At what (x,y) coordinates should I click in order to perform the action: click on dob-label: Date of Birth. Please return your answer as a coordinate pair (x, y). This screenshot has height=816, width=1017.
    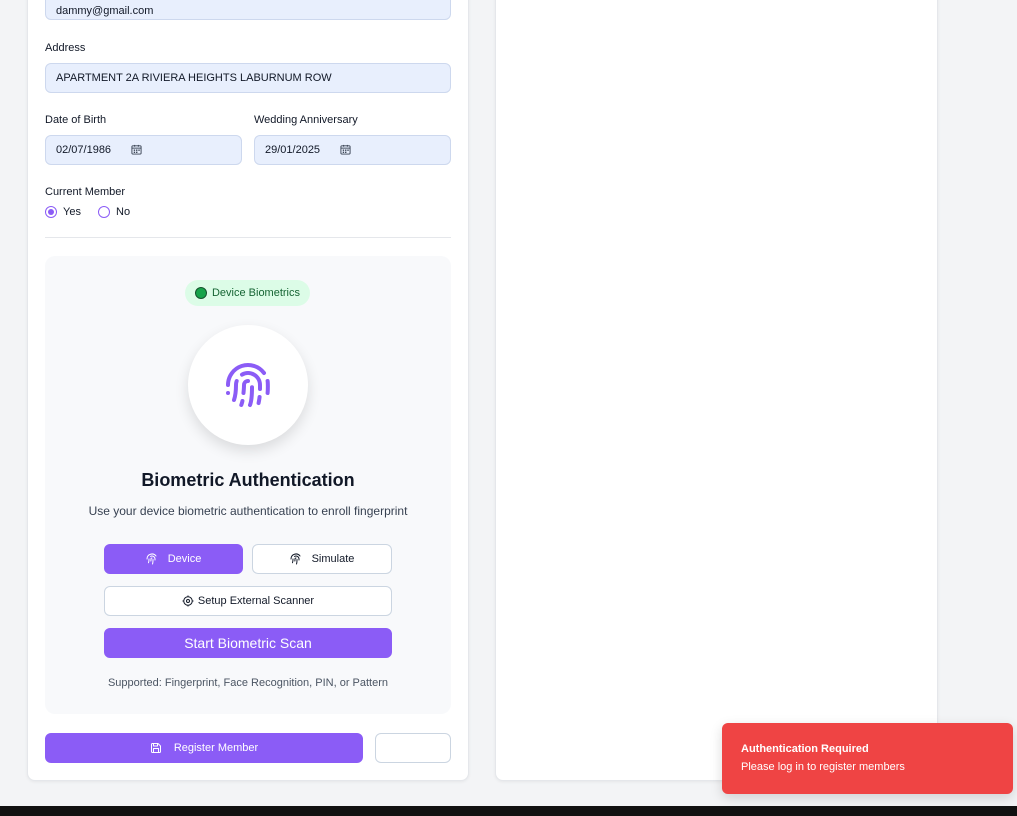
    Looking at the image, I should click on (76, 120).